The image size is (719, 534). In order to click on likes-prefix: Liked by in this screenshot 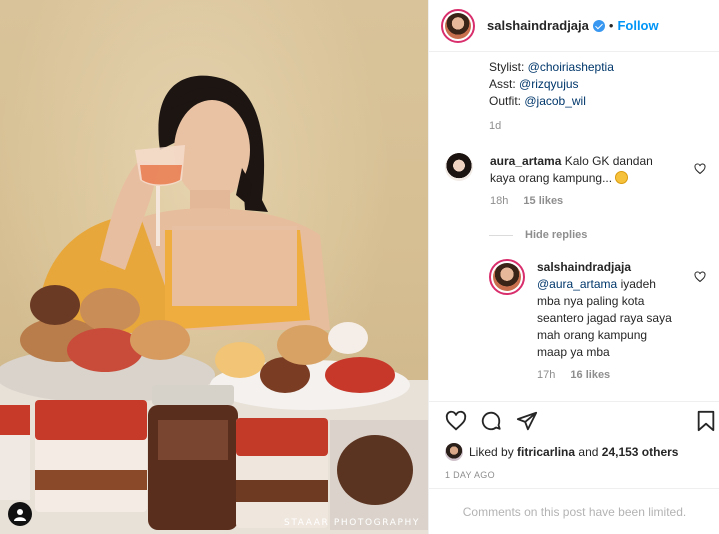, I will do `click(493, 452)`.